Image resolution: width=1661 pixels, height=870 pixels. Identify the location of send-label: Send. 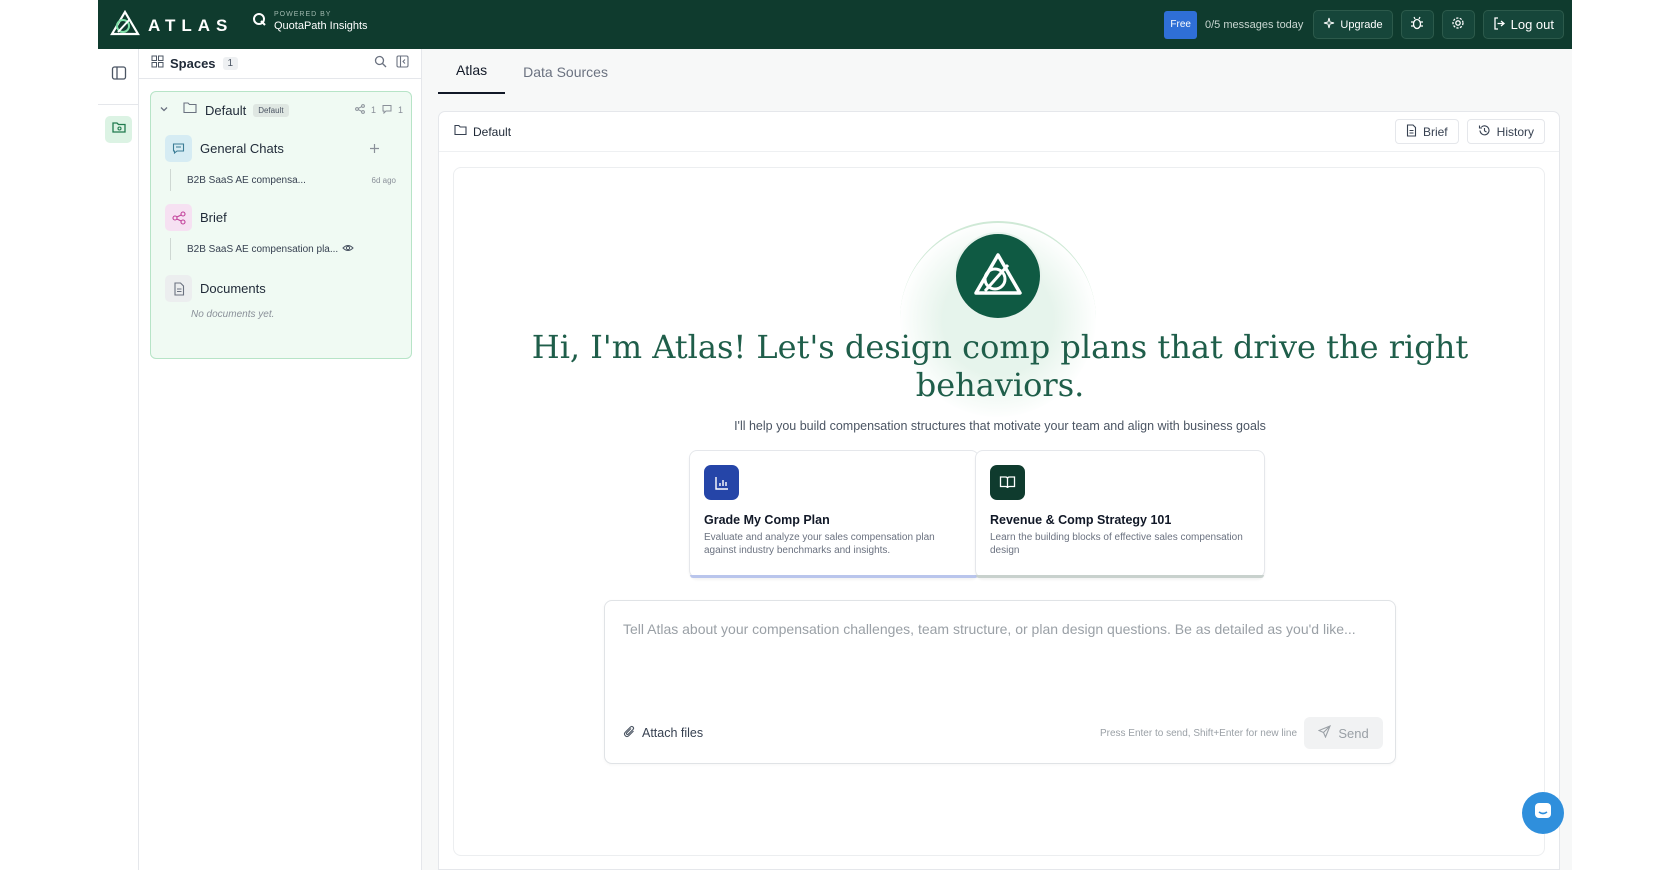
(1353, 733).